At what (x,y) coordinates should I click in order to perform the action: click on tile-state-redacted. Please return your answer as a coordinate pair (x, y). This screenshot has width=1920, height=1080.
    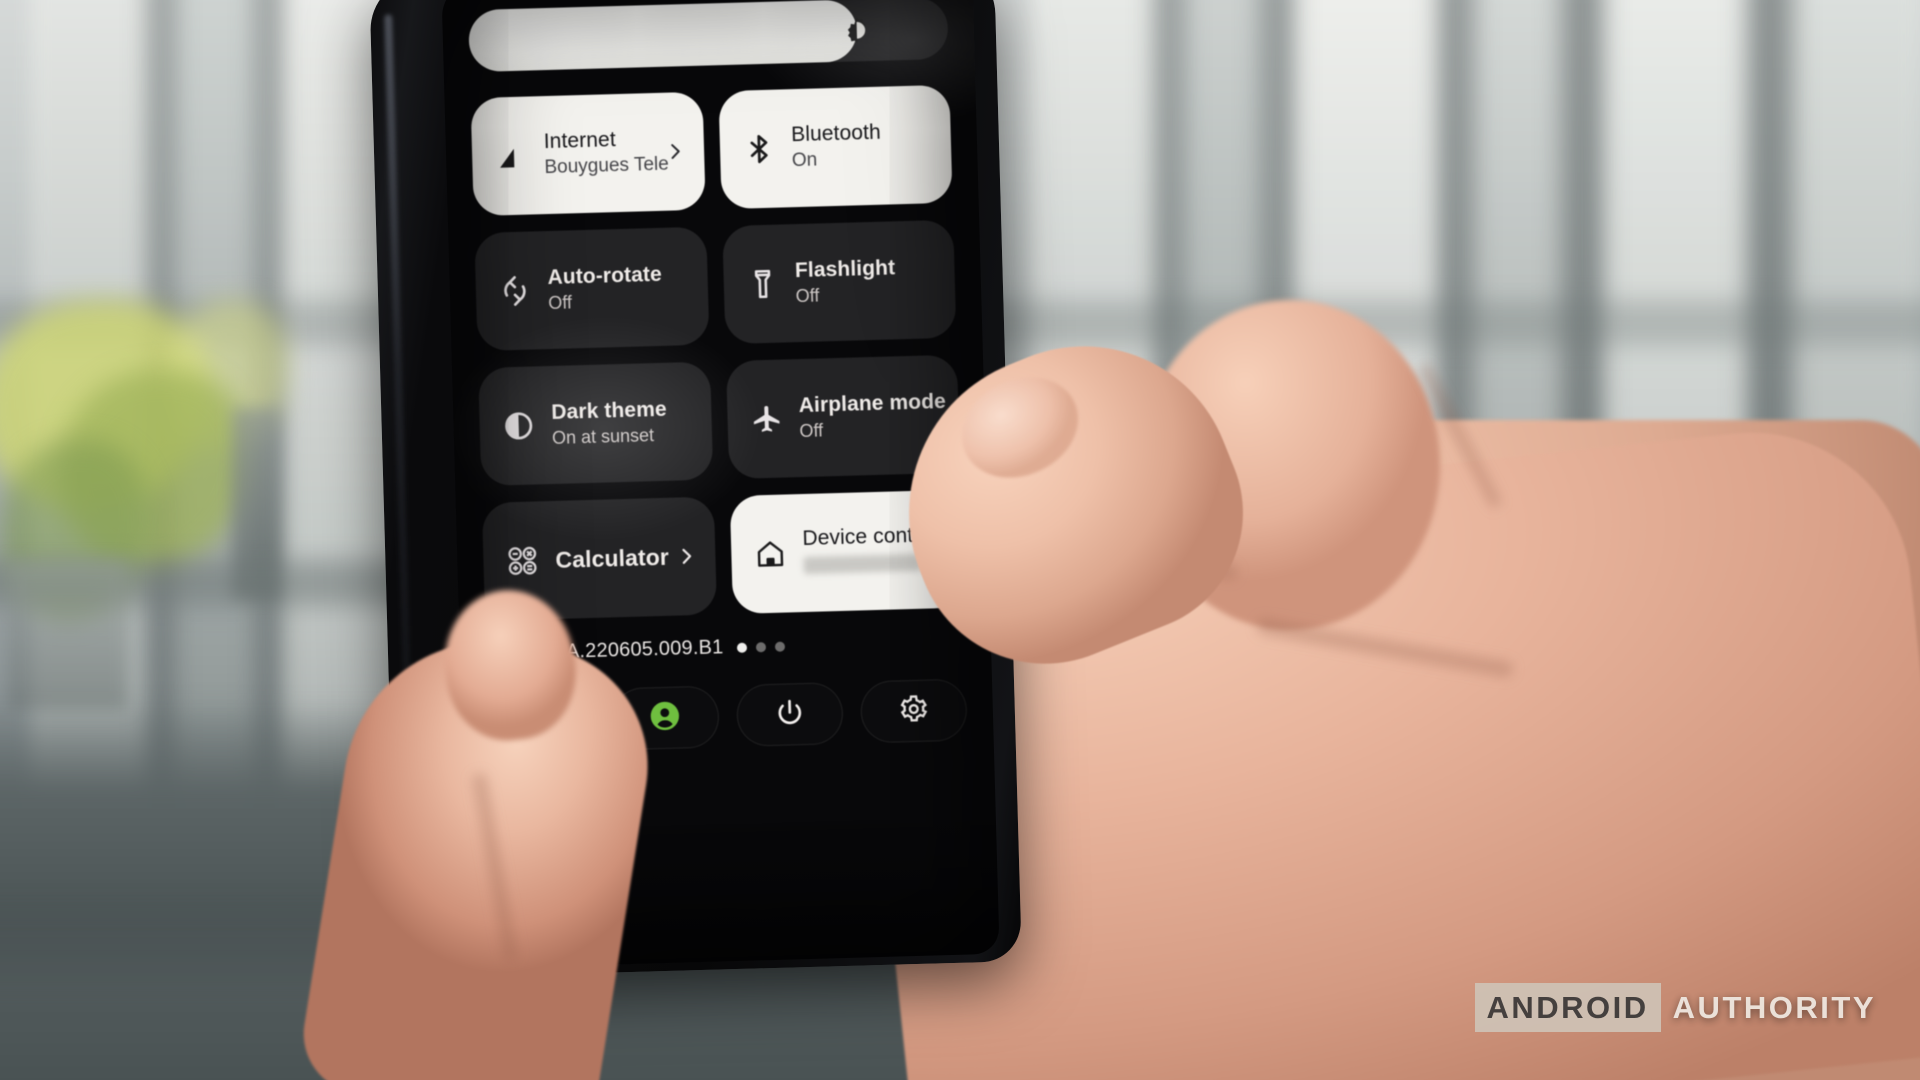
    Looking at the image, I should click on (862, 563).